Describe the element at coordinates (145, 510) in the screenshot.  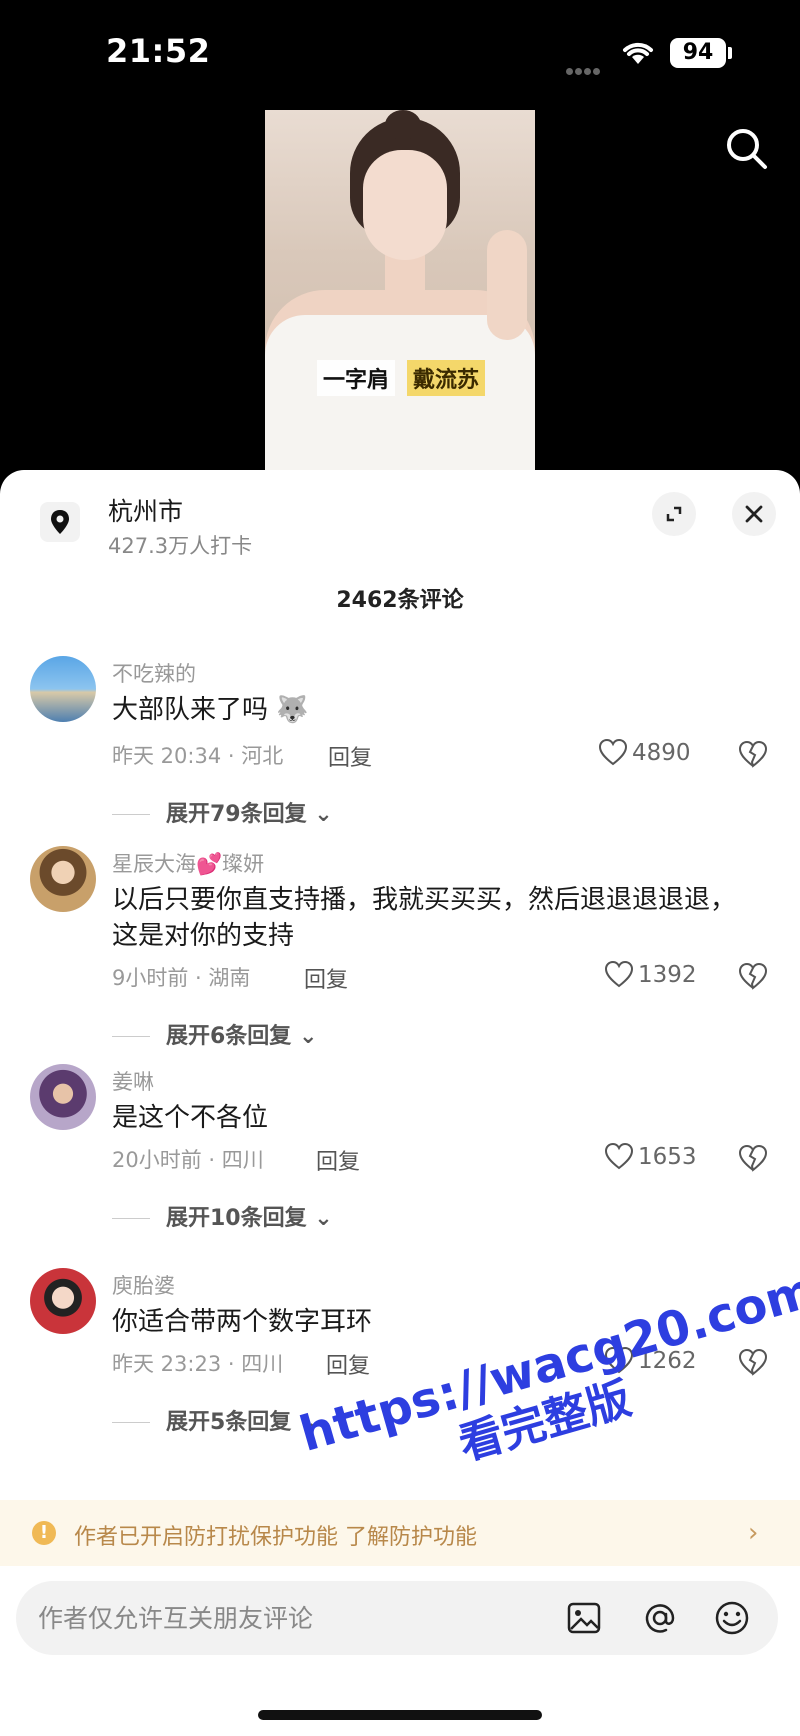
I see `location-name: 杭州市` at that location.